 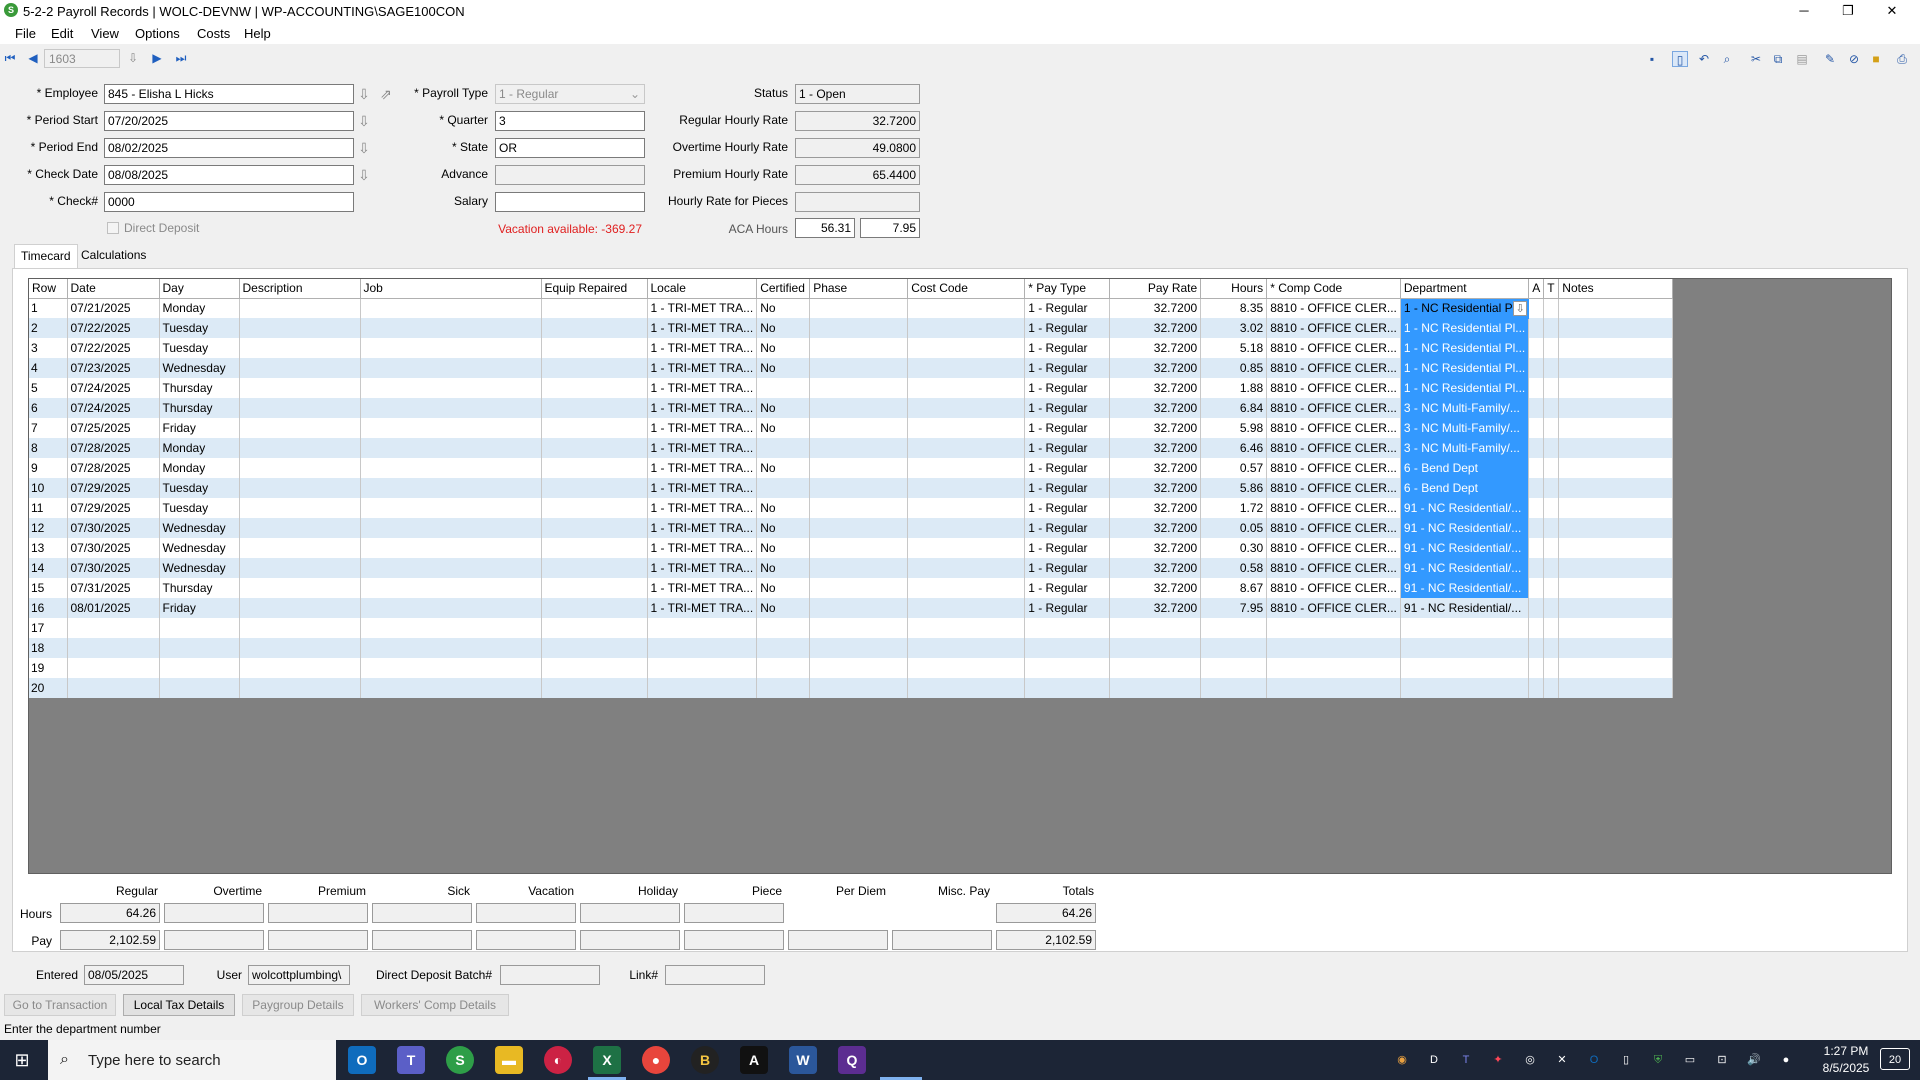 What do you see at coordinates (113, 408) in the screenshot?
I see `cell-date: 07/24/2025` at bounding box center [113, 408].